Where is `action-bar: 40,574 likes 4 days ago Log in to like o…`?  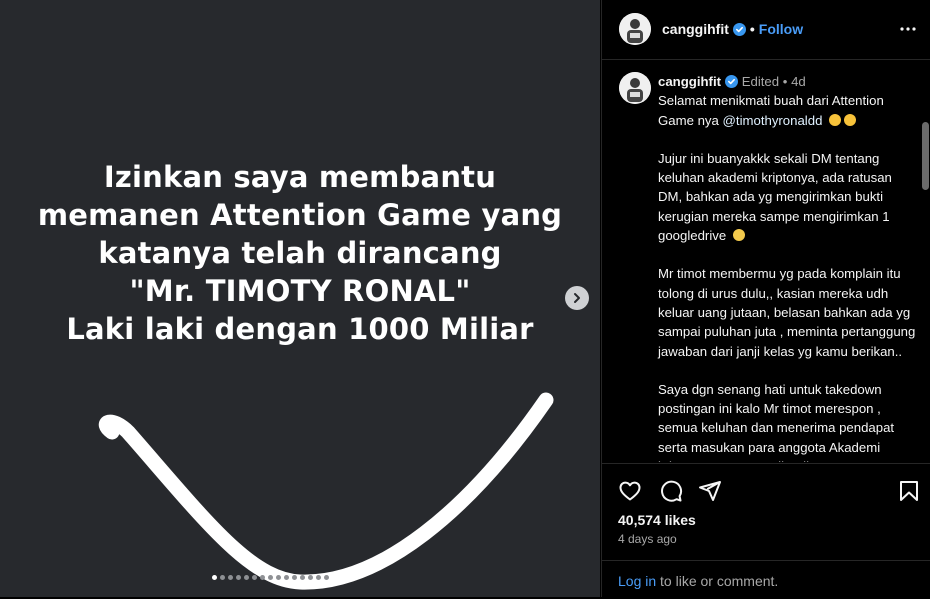 action-bar: 40,574 likes 4 days ago Log in to like o… is located at coordinates (766, 530).